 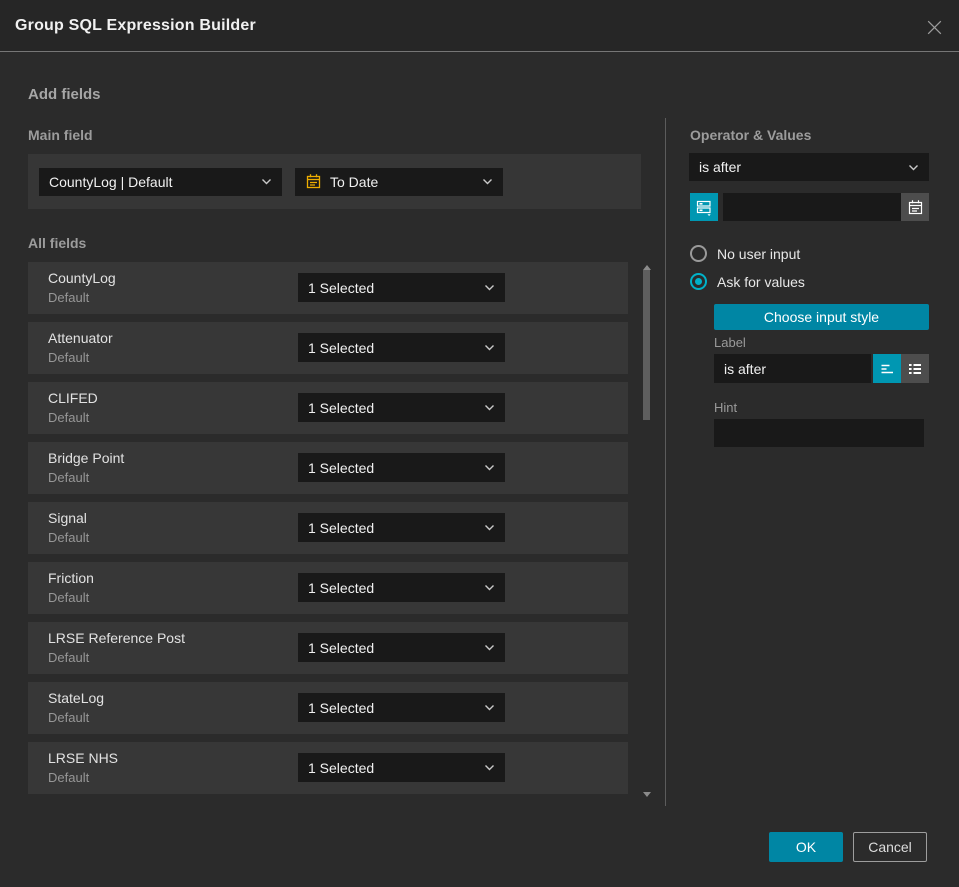 I want to click on operator-dropdown-value: is after, so click(x=720, y=167).